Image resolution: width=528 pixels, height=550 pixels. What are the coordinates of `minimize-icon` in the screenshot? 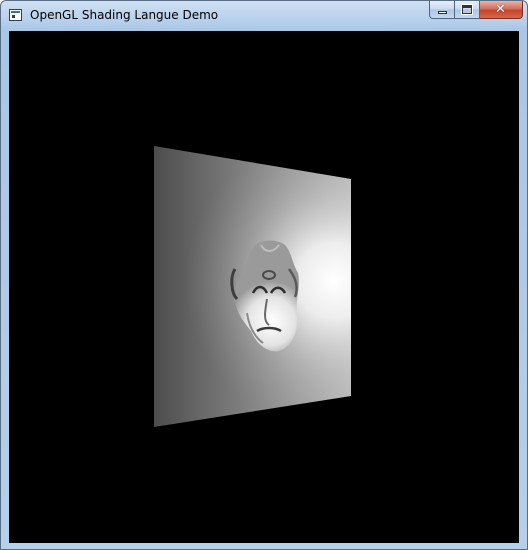 It's located at (442, 12).